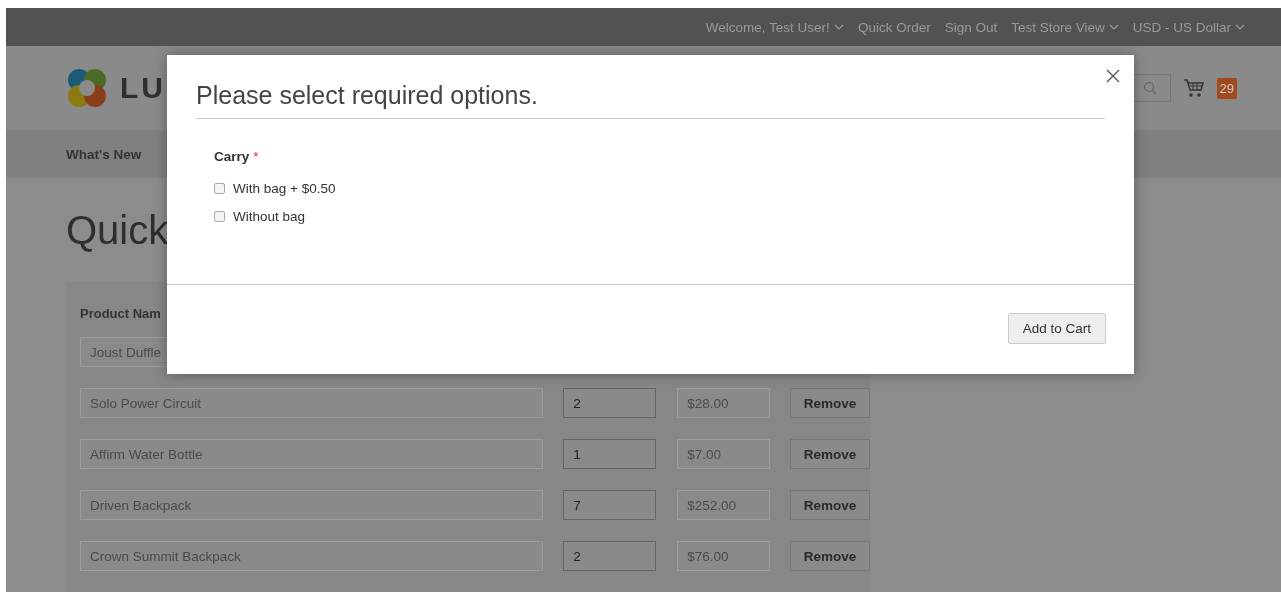 The image size is (1281, 592). What do you see at coordinates (104, 154) in the screenshot?
I see `nav-item: What's New` at bounding box center [104, 154].